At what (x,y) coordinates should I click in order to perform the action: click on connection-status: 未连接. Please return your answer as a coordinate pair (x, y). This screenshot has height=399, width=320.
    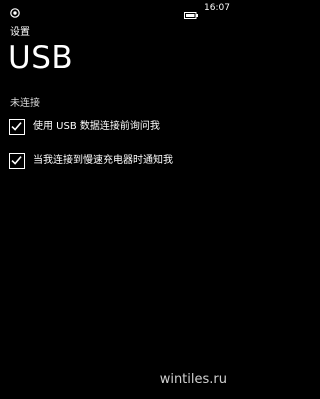
    Looking at the image, I should click on (25, 103).